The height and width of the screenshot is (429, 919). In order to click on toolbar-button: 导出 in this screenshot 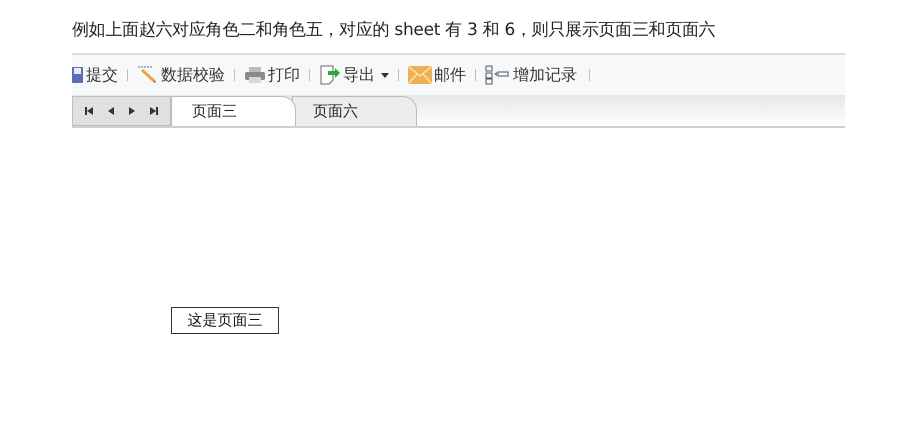, I will do `click(354, 75)`.